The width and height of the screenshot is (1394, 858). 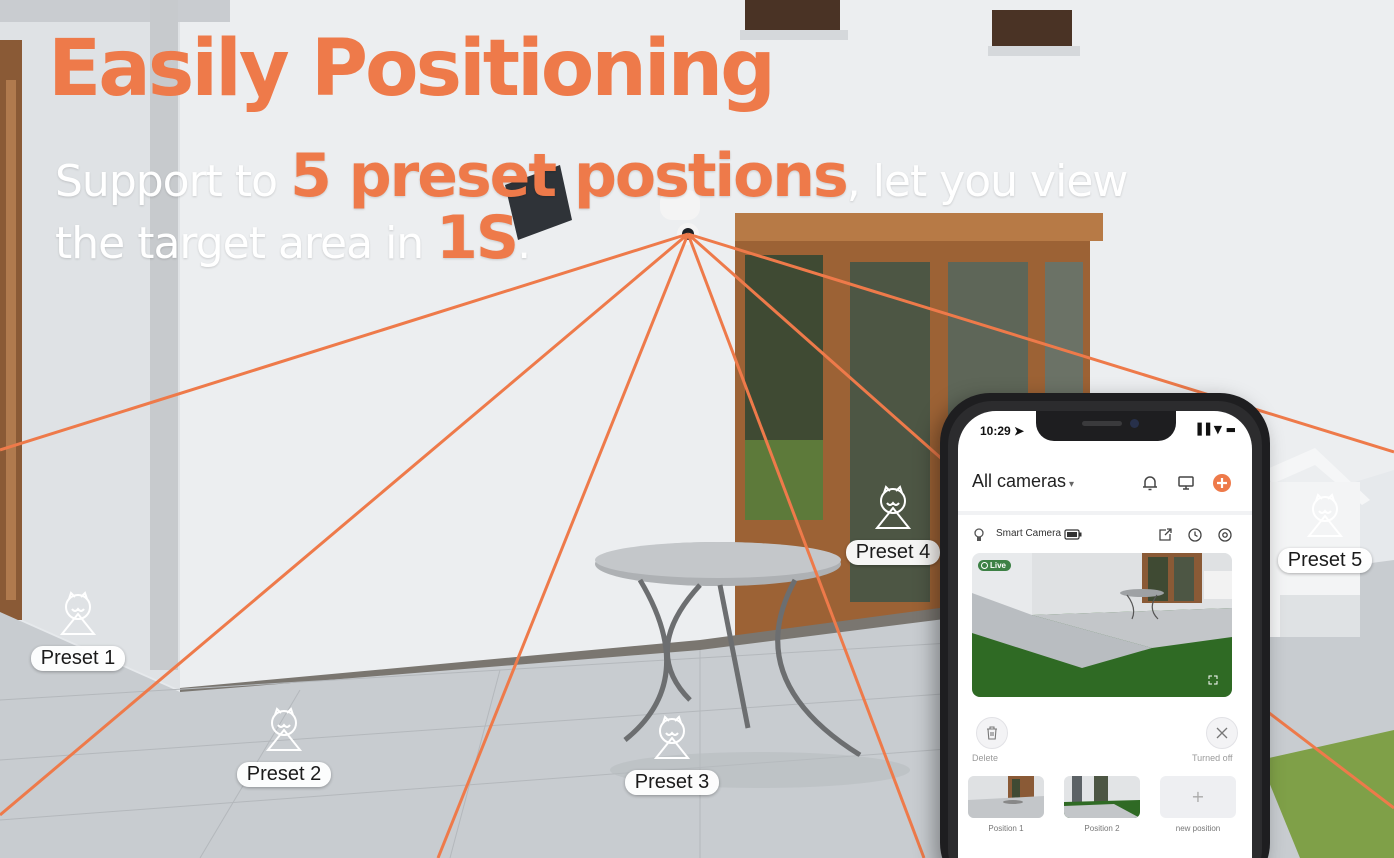 I want to click on battery-icon, so click(x=1073, y=534).